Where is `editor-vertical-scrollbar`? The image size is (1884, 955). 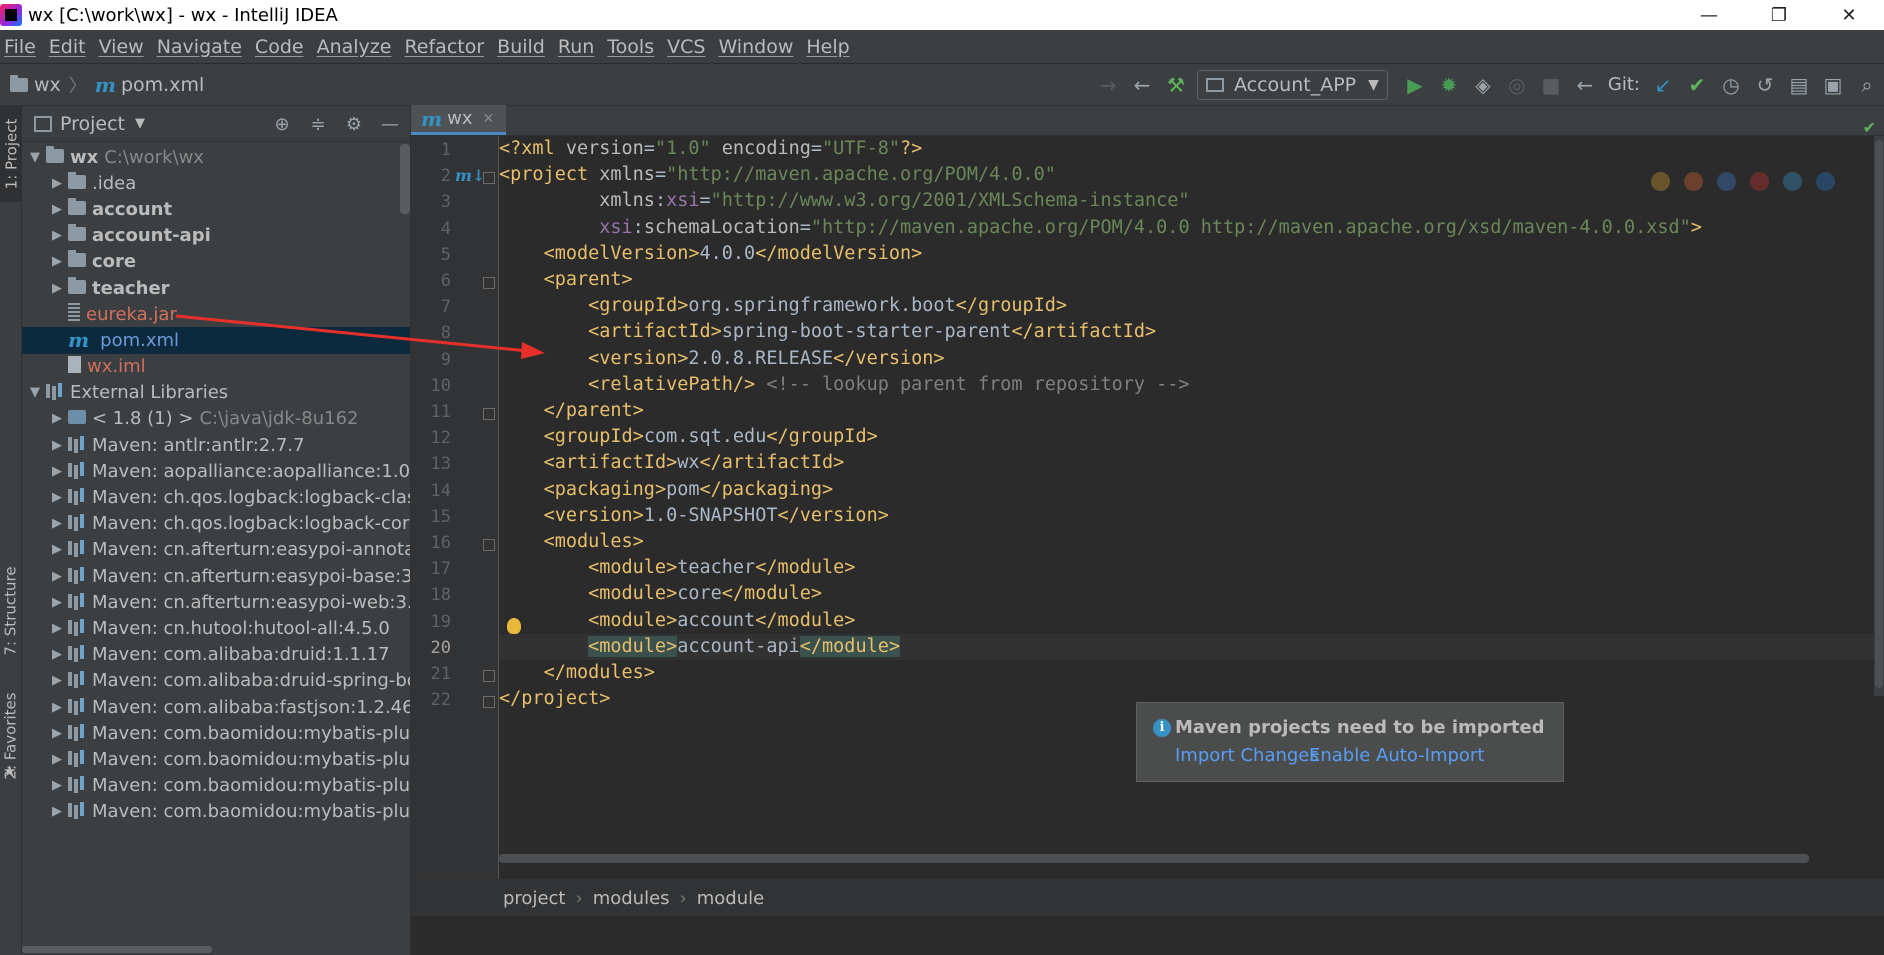 editor-vertical-scrollbar is located at coordinates (1879, 416).